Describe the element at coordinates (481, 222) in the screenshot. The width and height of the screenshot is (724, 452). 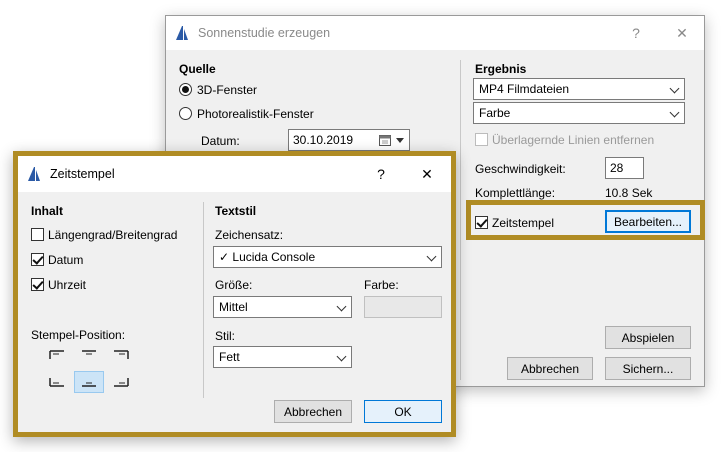
I see `timestamp-checkbox` at that location.